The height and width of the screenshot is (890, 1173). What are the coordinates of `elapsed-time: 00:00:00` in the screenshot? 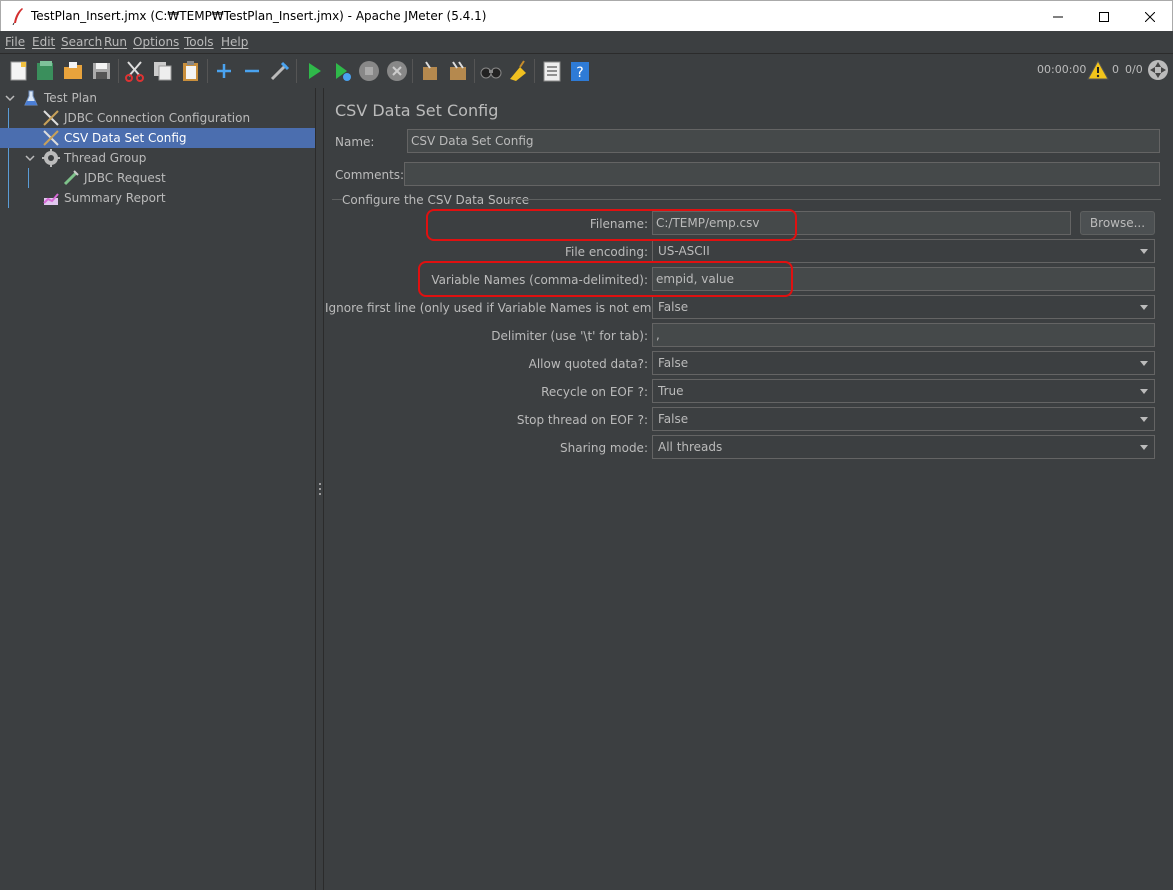 It's located at (1062, 69).